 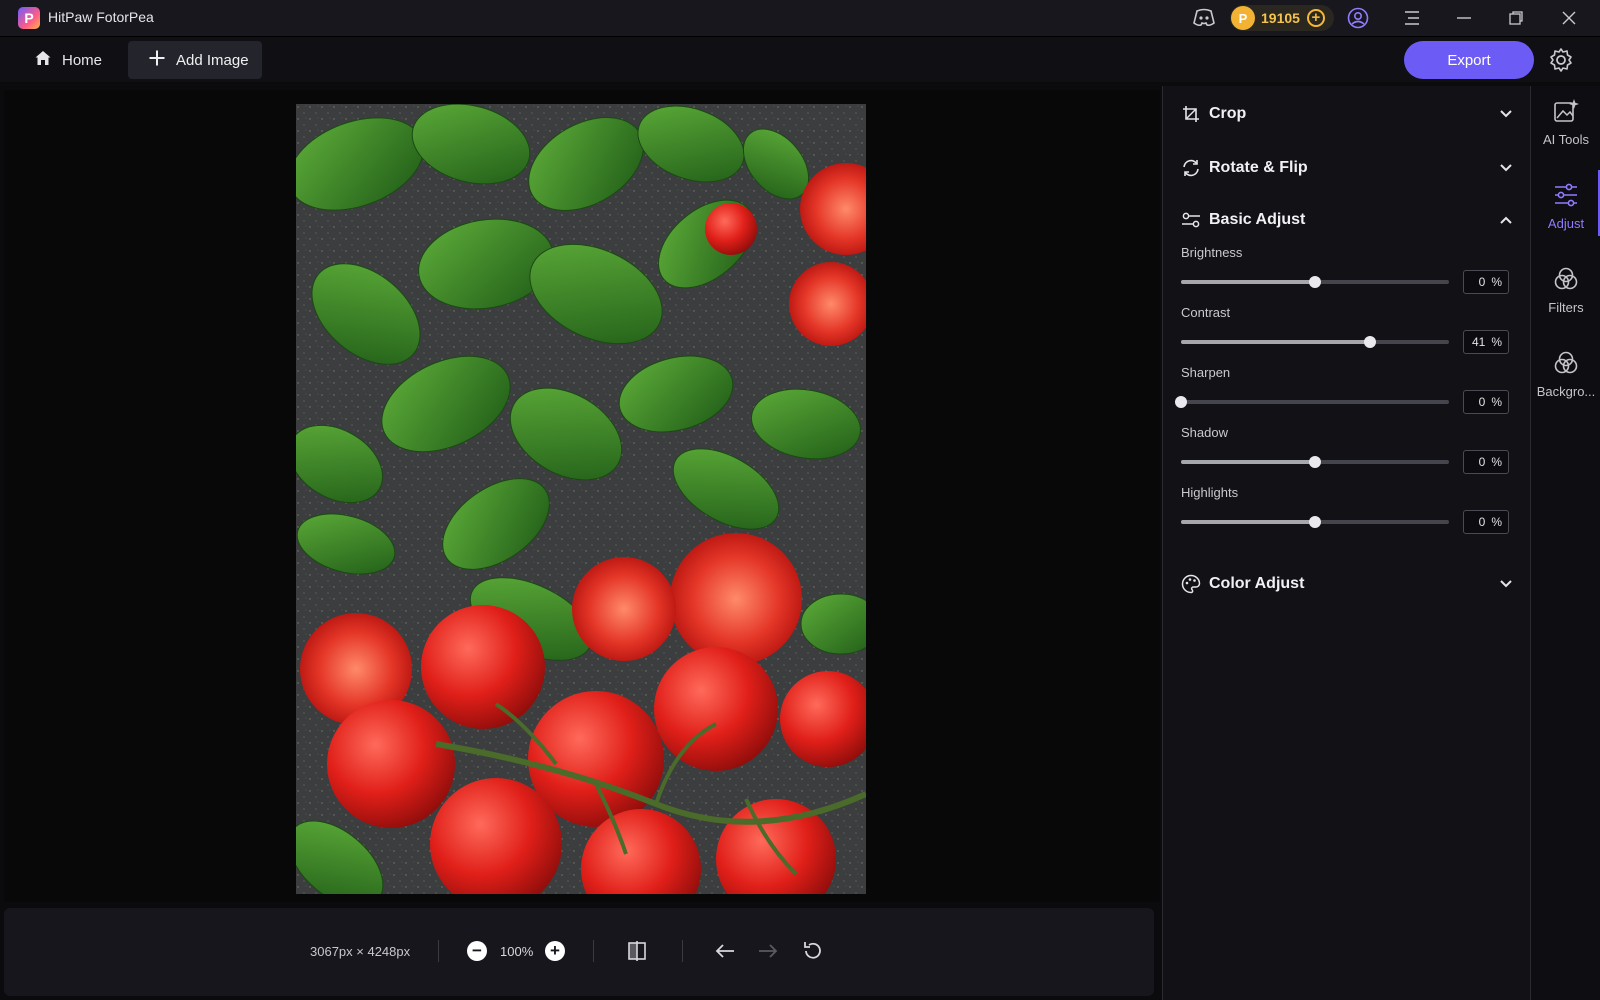 I want to click on home-icon, so click(x=43, y=60).